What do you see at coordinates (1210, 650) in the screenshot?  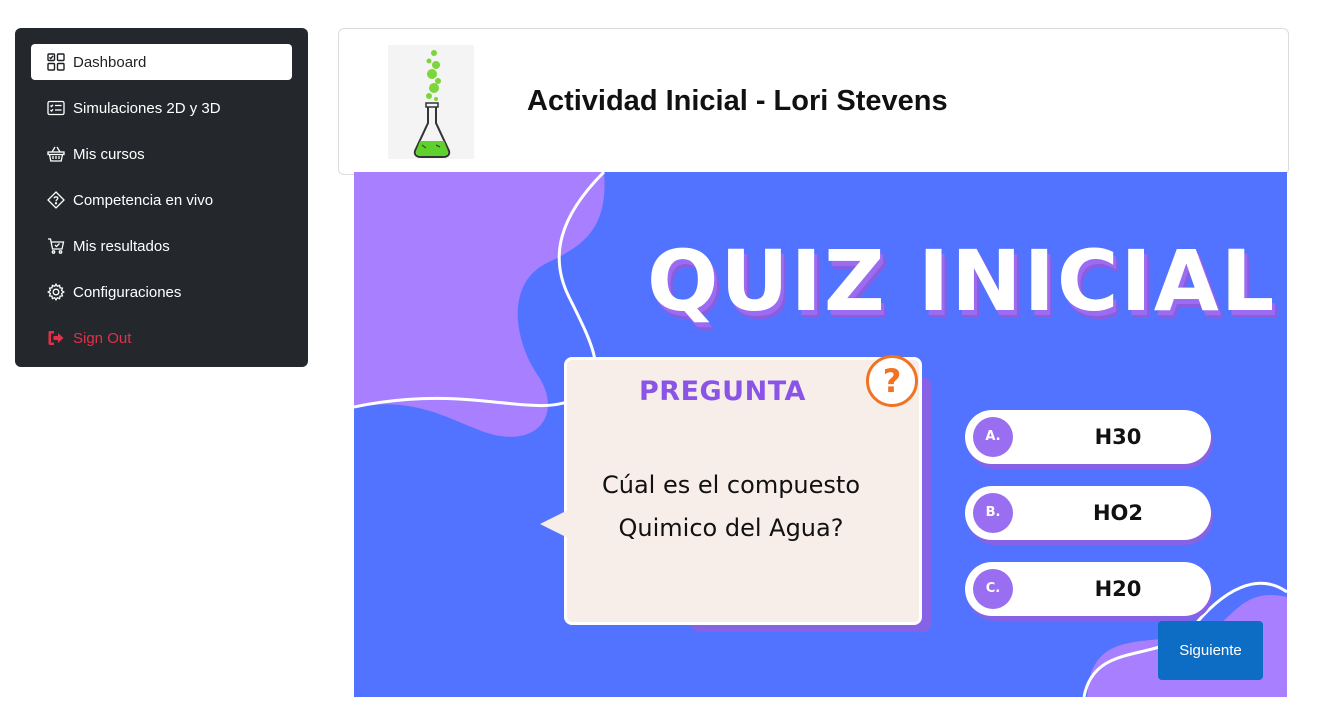 I see `next-button: Siguiente` at bounding box center [1210, 650].